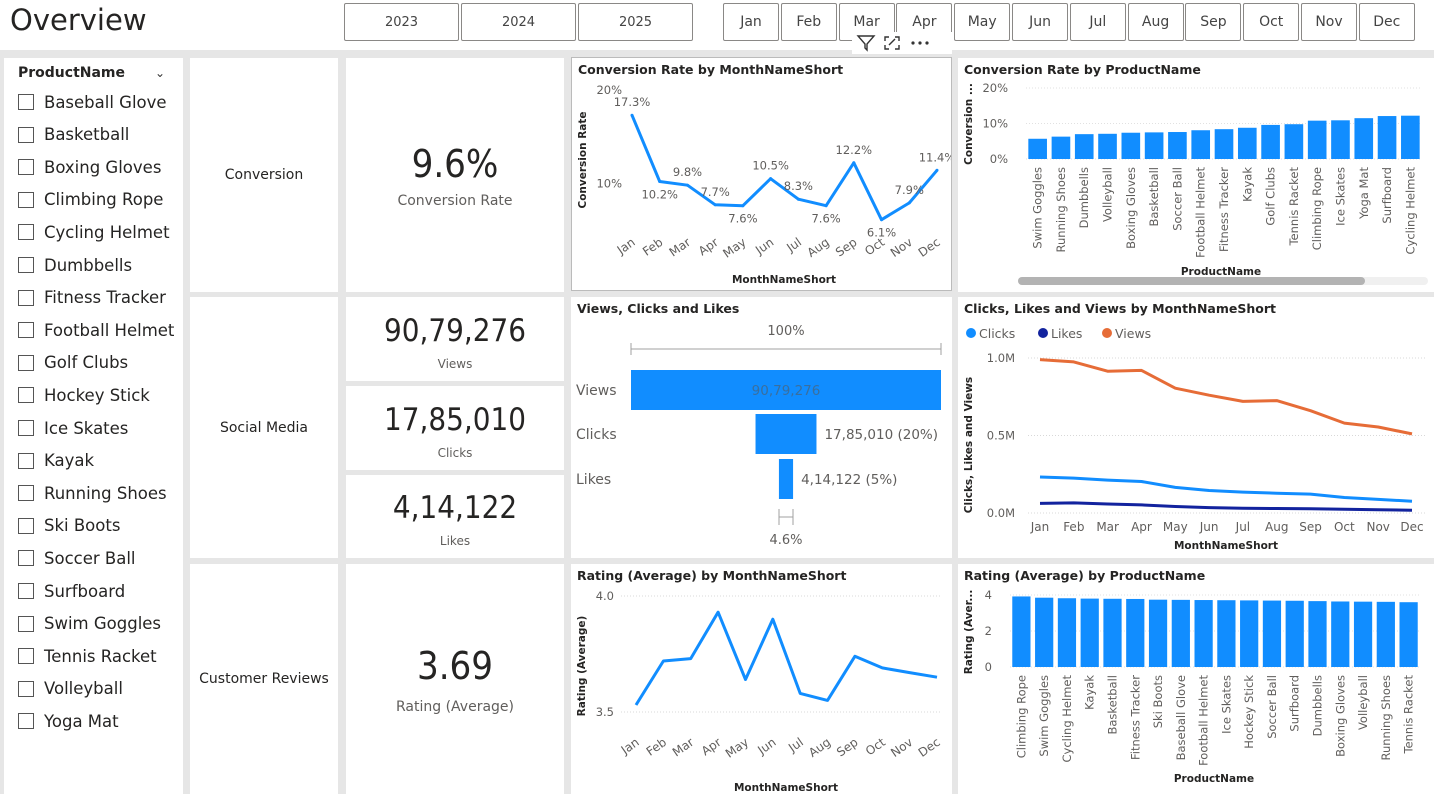 This screenshot has height=794, width=1434. Describe the element at coordinates (751, 22) in the screenshot. I see `month-button-jan: Jan` at that location.